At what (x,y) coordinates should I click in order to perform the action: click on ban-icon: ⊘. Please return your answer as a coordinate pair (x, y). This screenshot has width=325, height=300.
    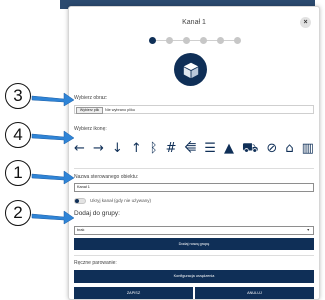
    Looking at the image, I should click on (271, 149).